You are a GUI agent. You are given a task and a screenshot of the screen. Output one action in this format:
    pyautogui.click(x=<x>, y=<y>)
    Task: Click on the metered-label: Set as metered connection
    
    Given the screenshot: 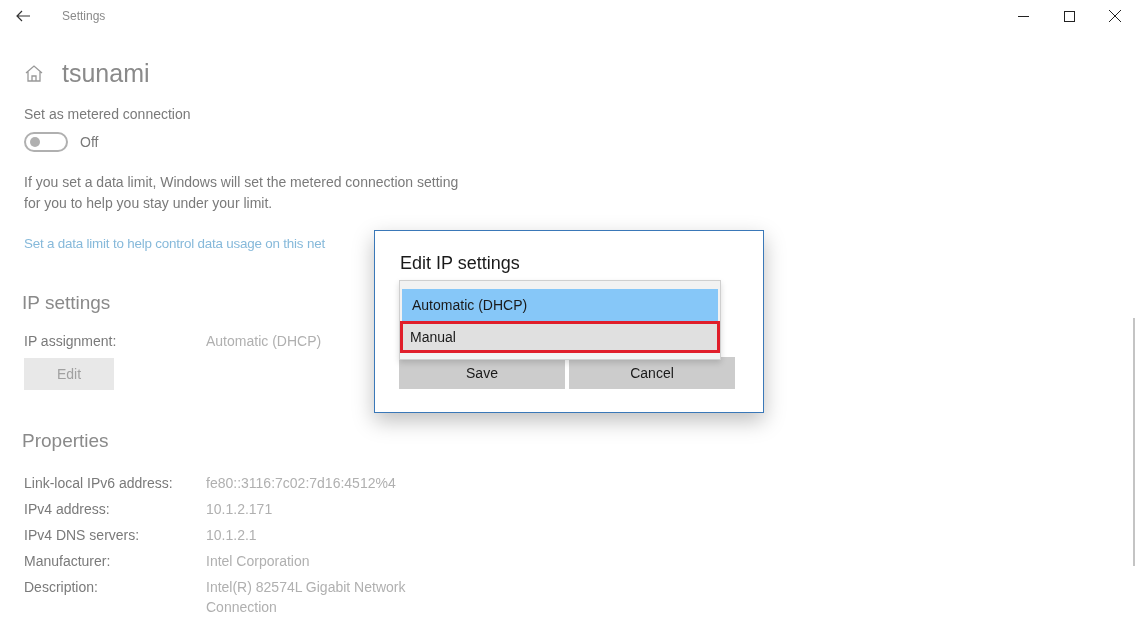 What is the action you would take?
    pyautogui.click(x=108, y=114)
    